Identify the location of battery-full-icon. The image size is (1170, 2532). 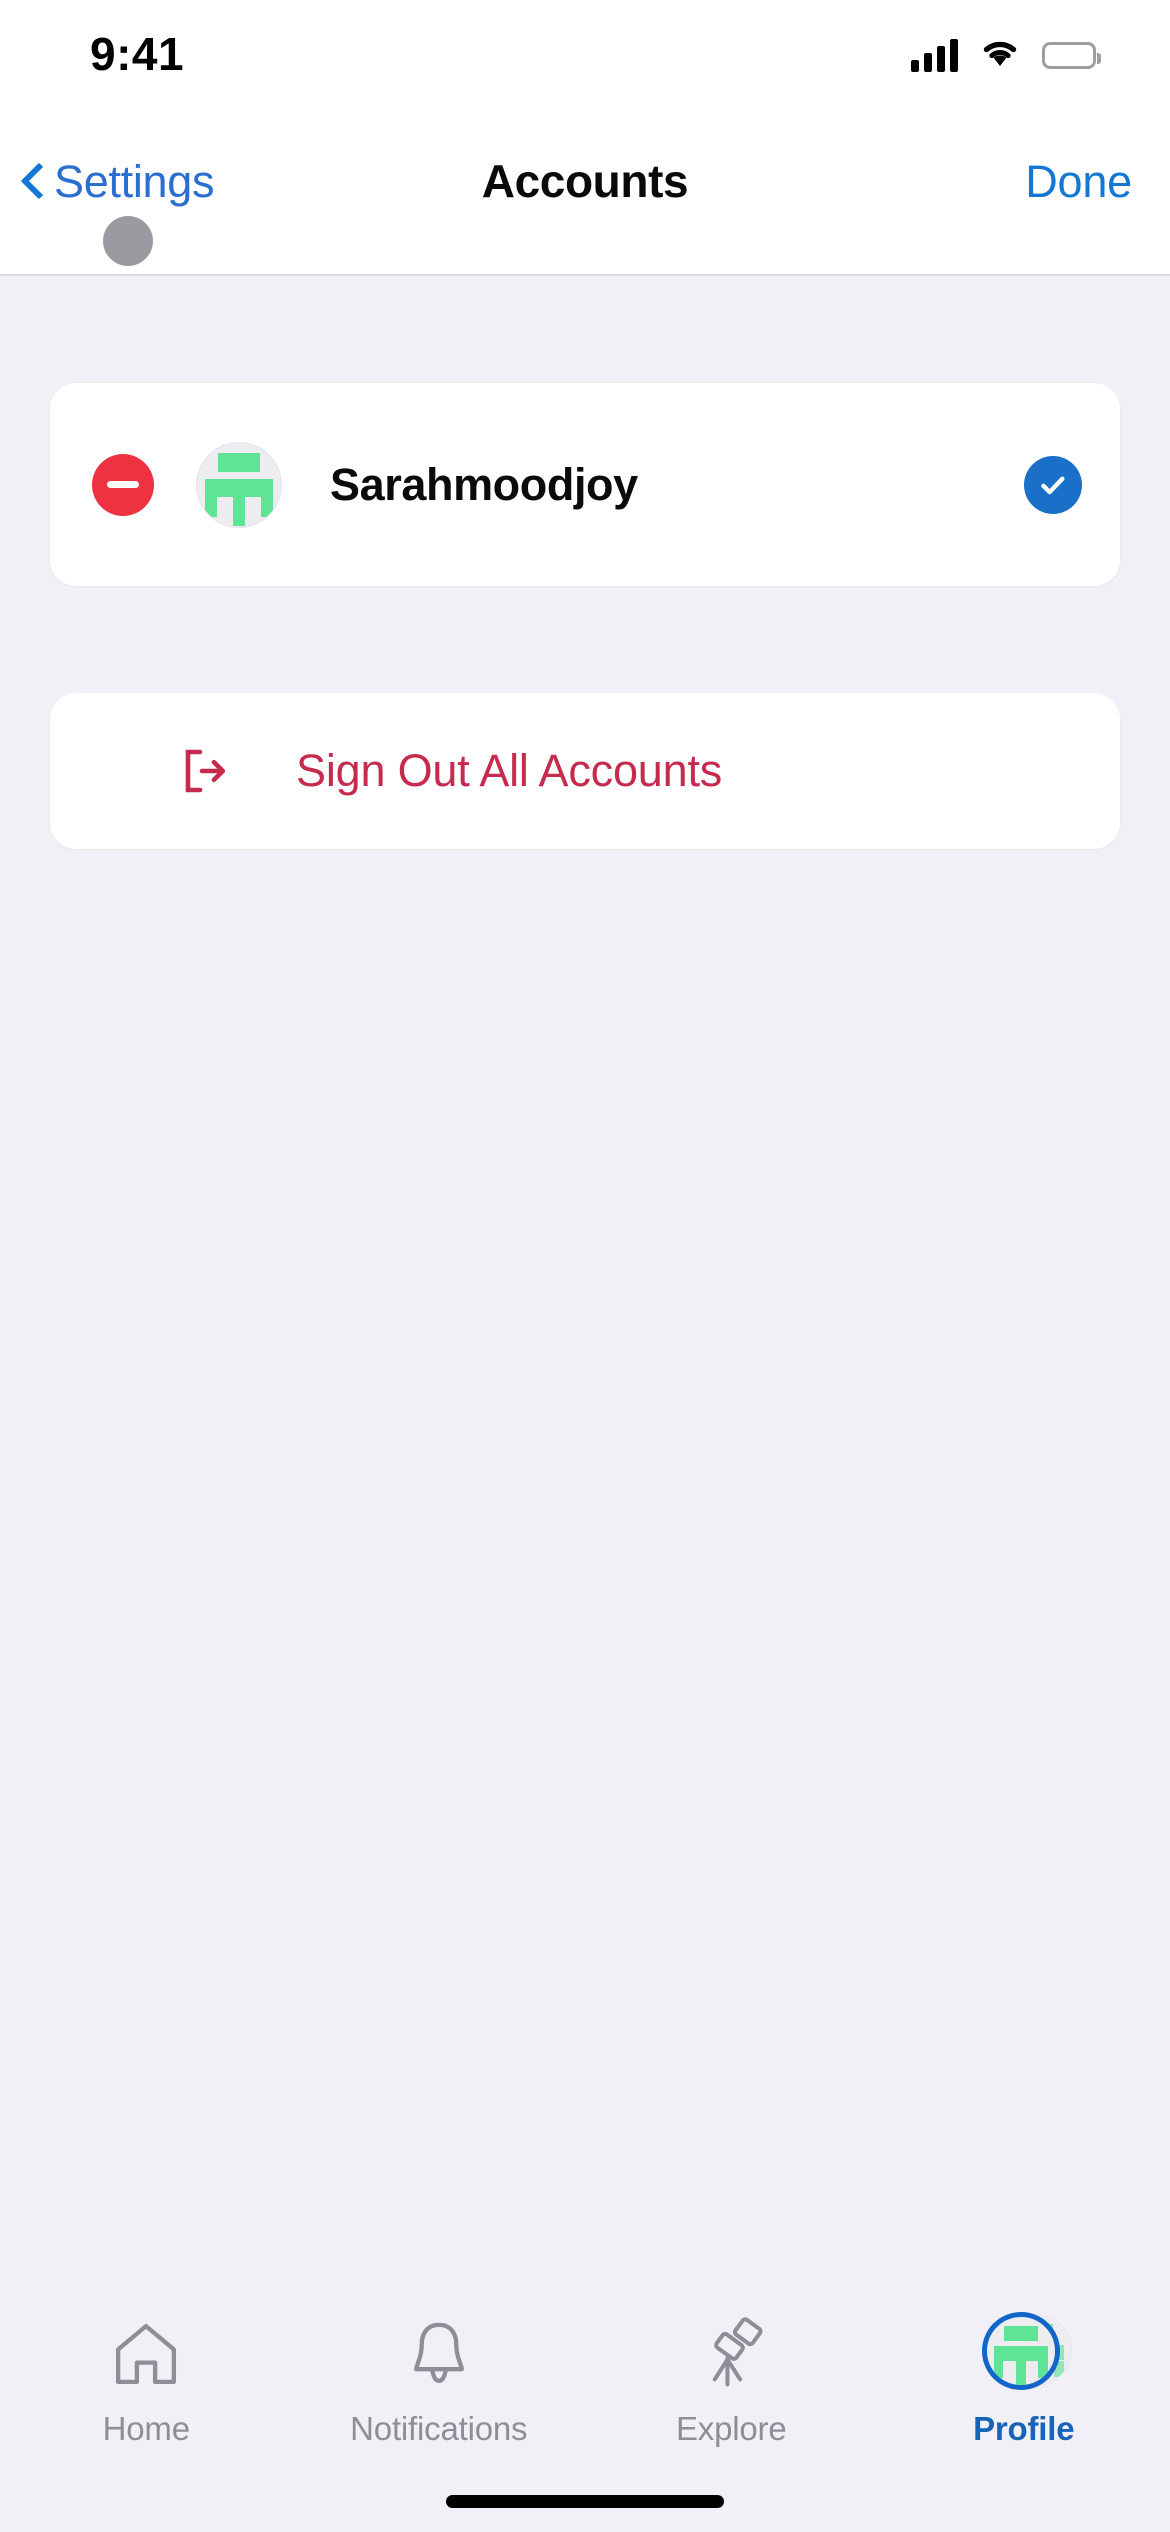
(1071, 55).